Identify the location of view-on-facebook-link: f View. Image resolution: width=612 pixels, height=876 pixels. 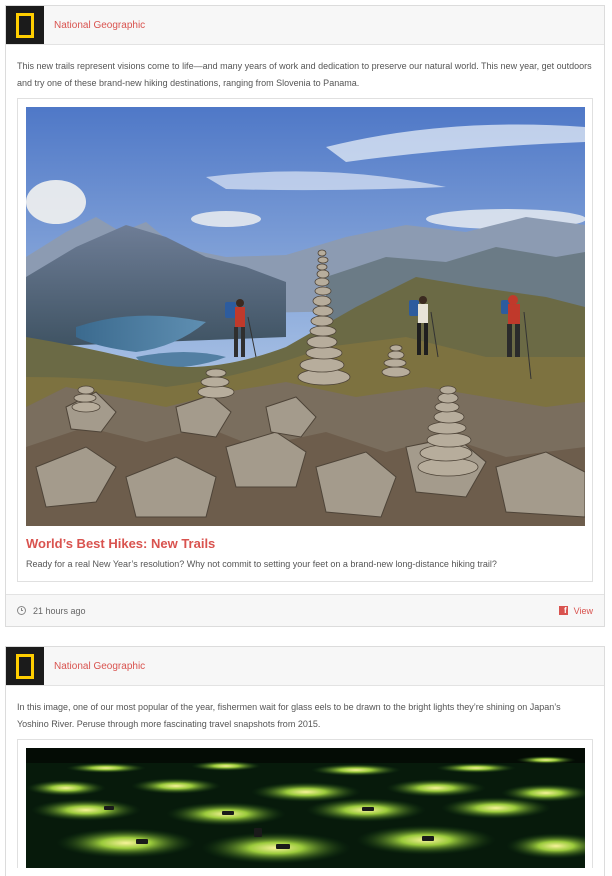
(575, 610).